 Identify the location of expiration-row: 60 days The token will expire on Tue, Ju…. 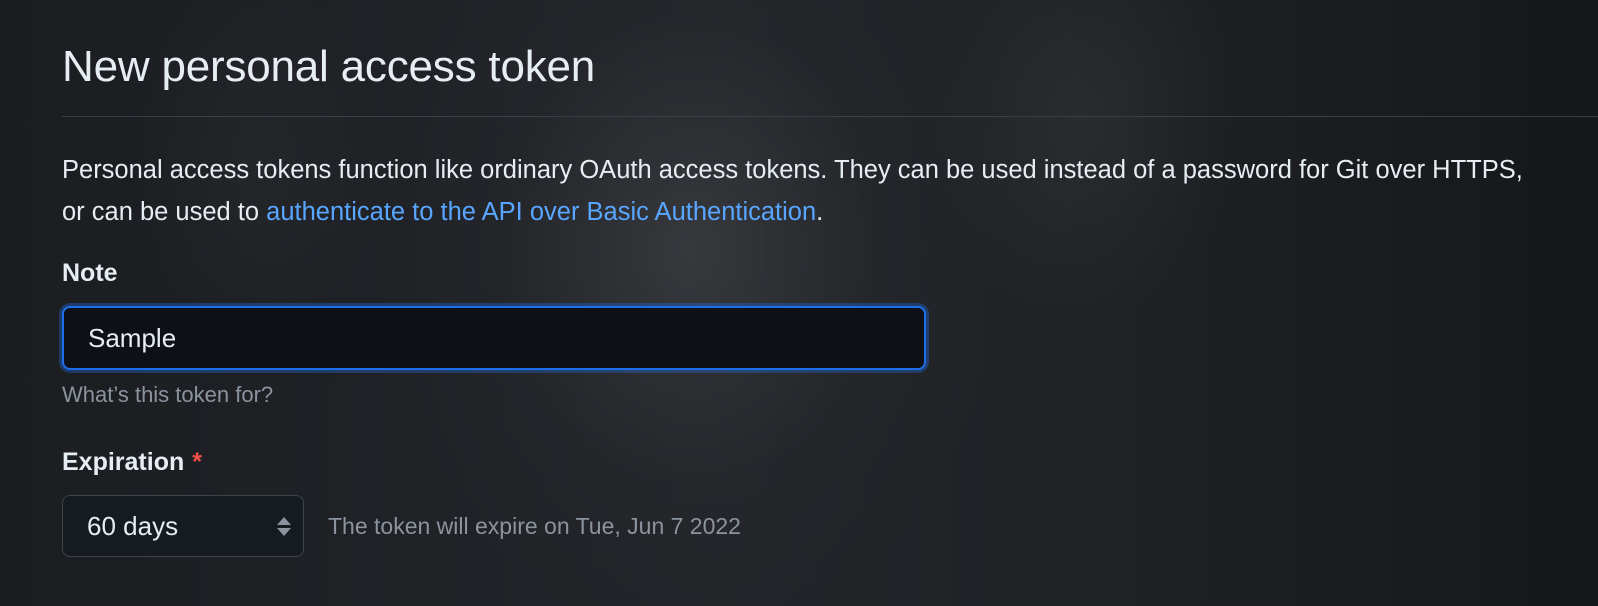
(830, 526).